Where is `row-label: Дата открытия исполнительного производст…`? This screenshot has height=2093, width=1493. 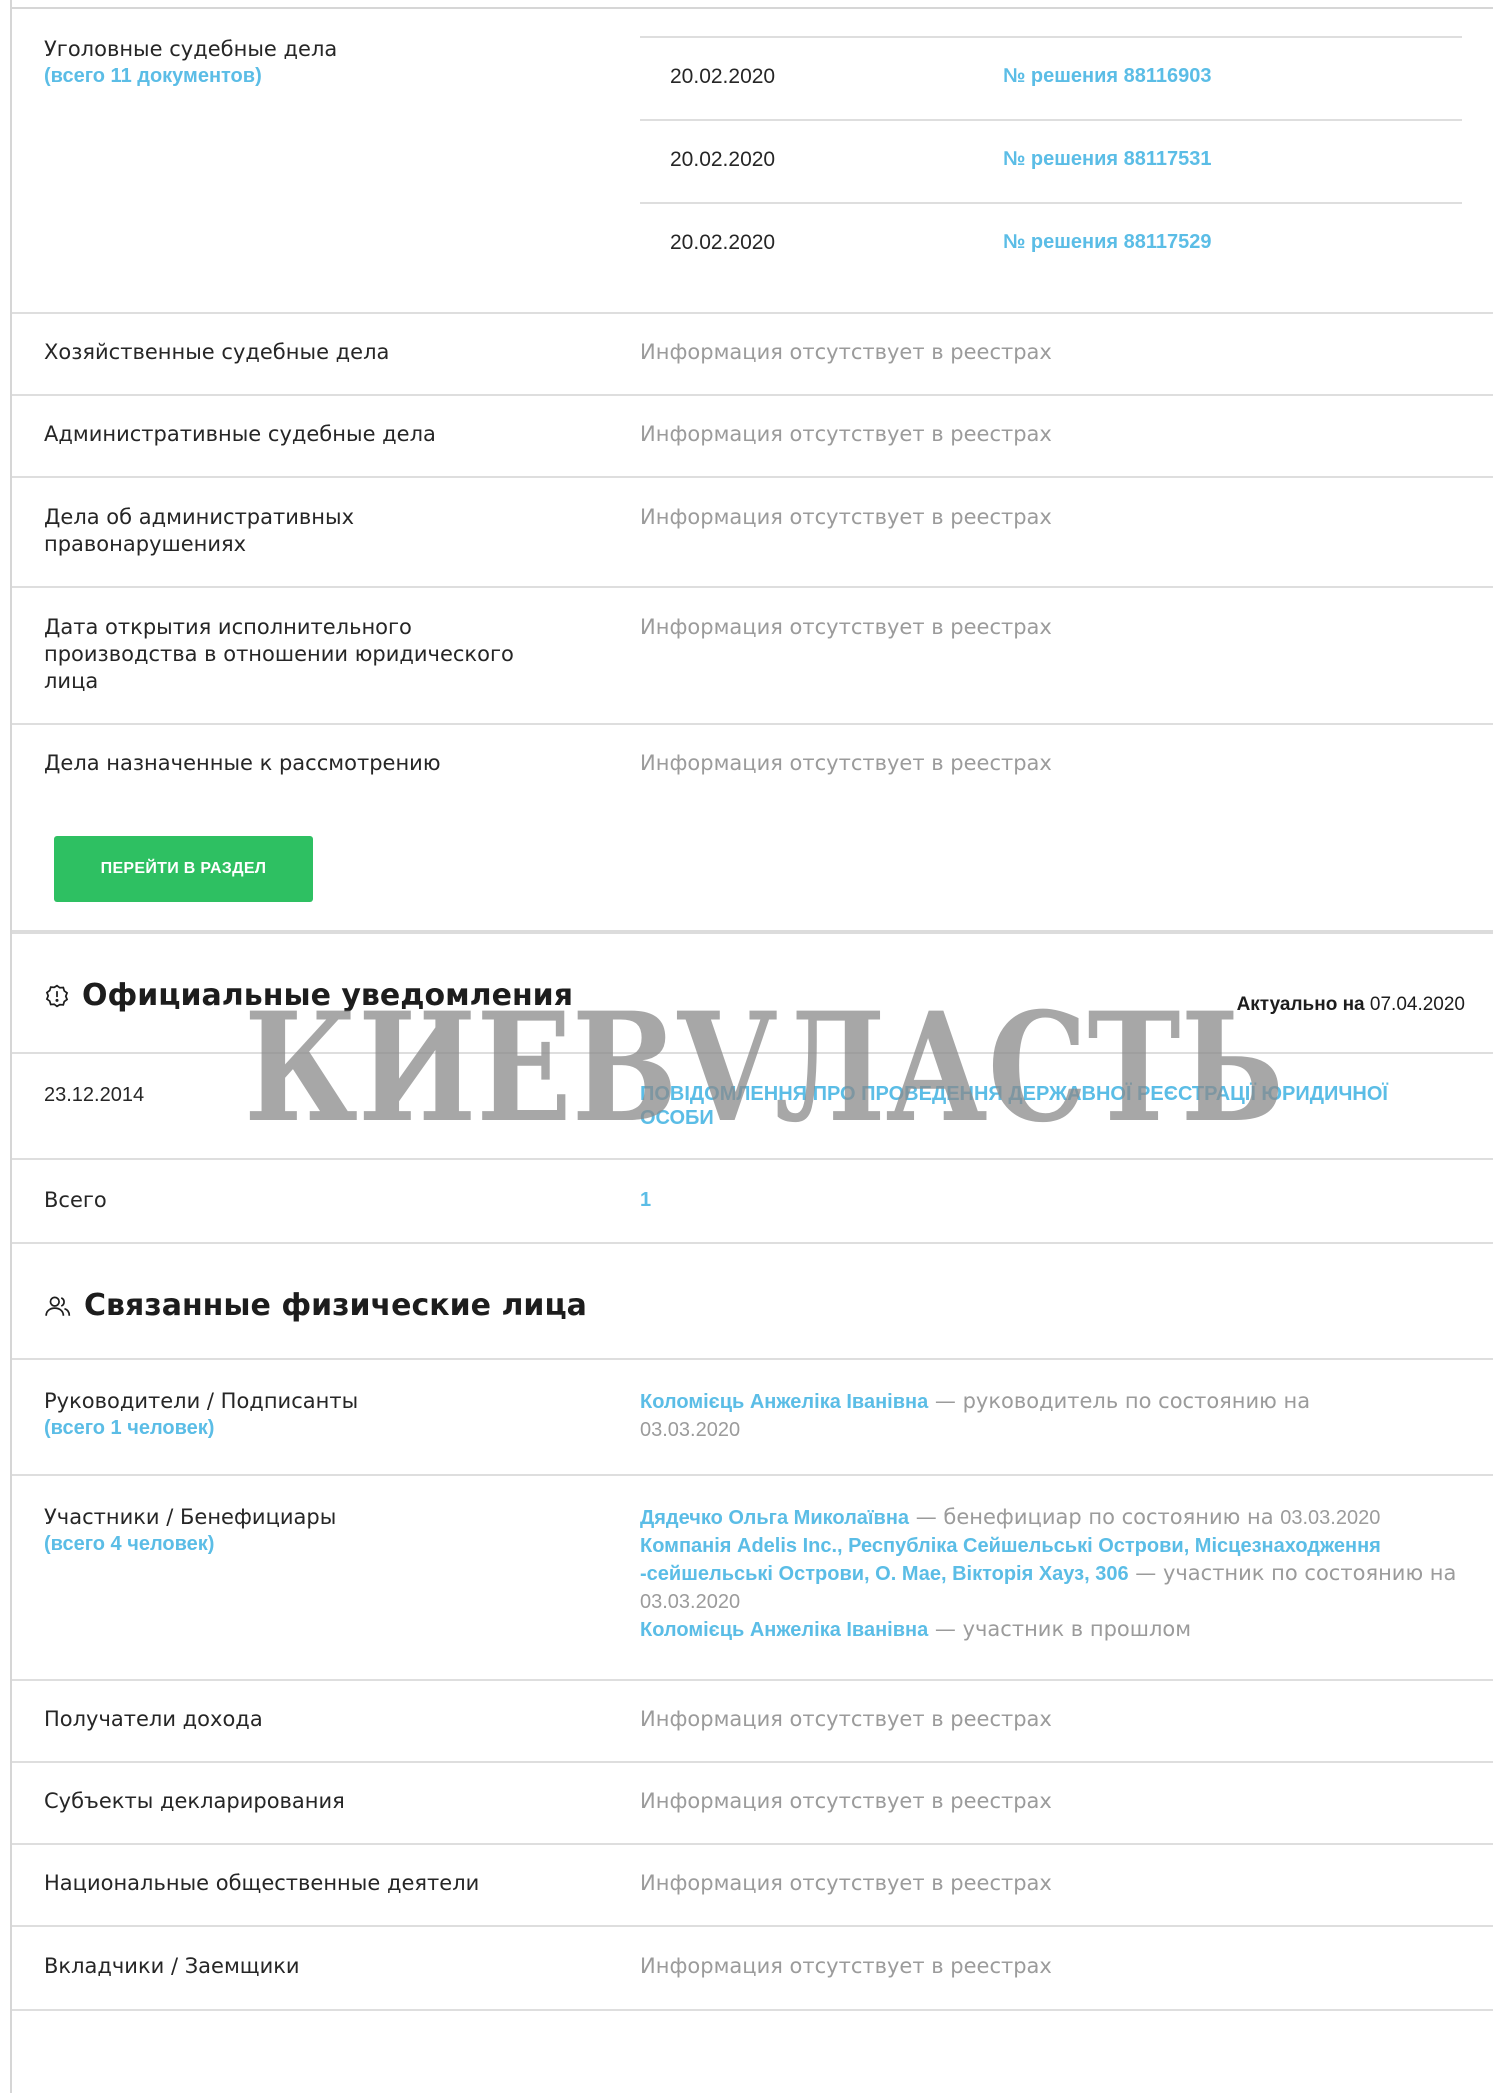
row-label: Дата открытия исполнительного производст… is located at coordinates (279, 654).